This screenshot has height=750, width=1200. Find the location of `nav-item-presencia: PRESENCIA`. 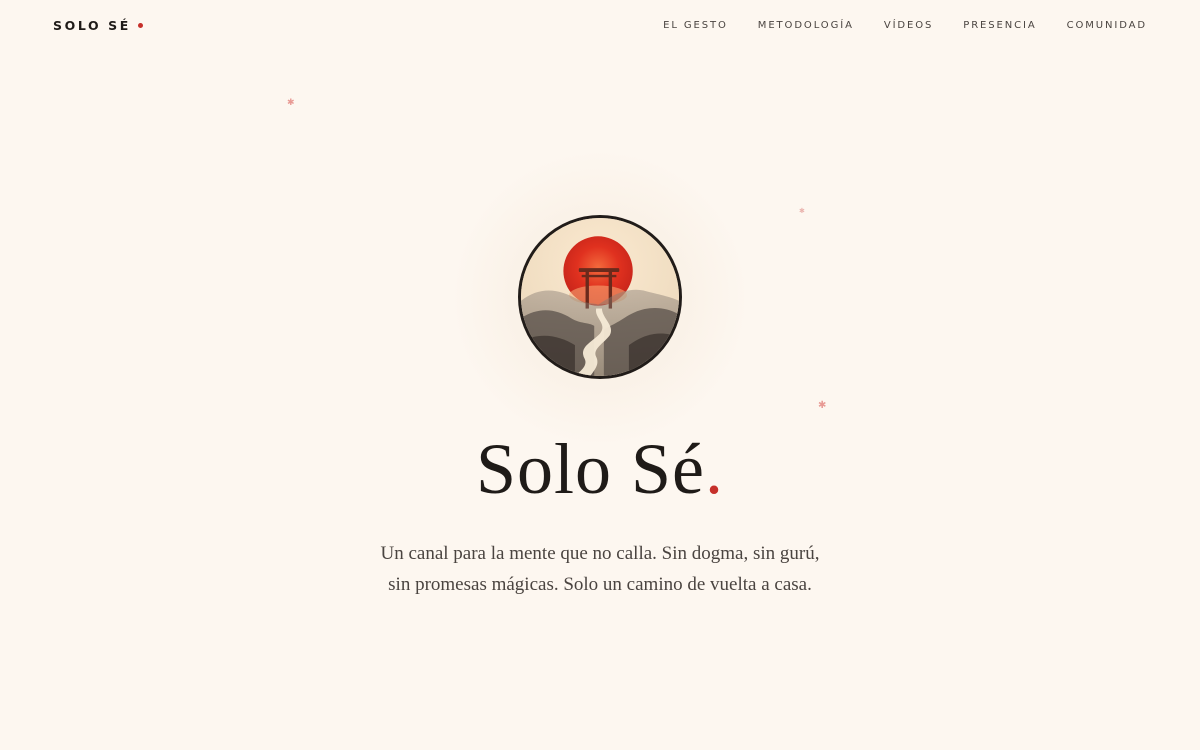

nav-item-presencia: PRESENCIA is located at coordinates (999, 25).